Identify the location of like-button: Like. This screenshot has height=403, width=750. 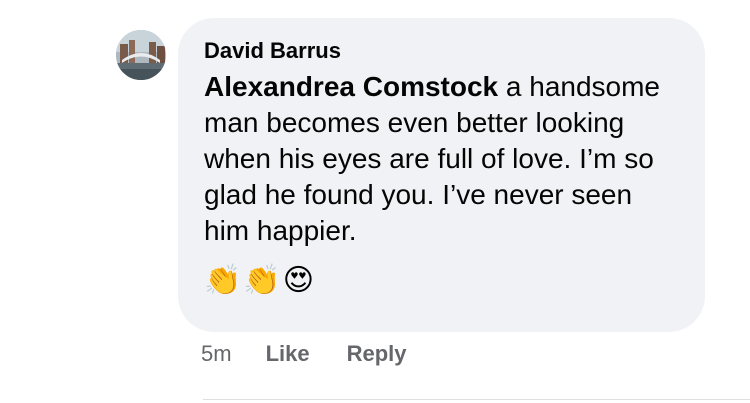
(288, 354).